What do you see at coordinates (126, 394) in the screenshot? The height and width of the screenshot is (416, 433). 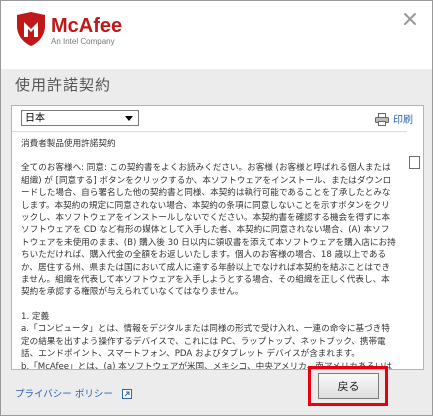 I see `external-link-icon` at bounding box center [126, 394].